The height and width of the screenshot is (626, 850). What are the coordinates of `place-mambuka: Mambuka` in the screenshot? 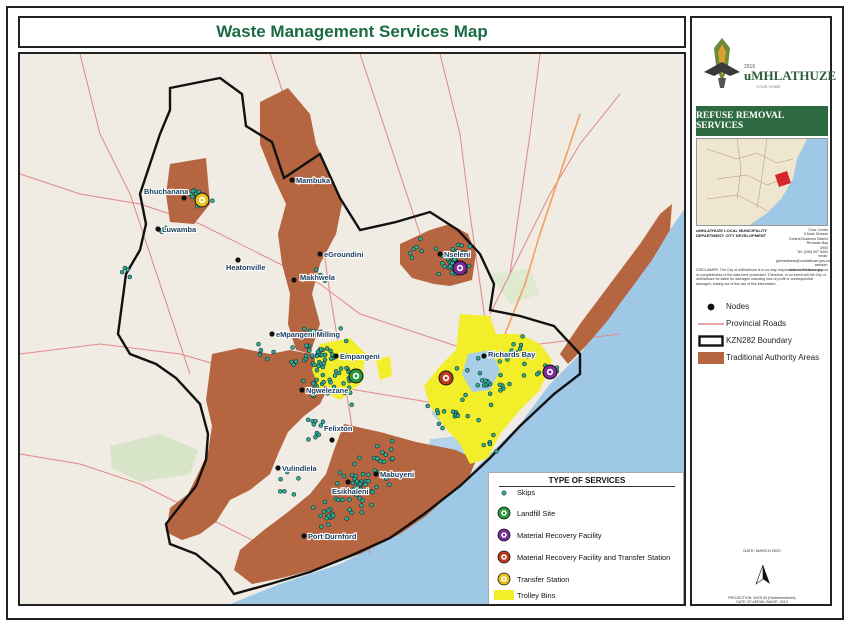 It's located at (310, 180).